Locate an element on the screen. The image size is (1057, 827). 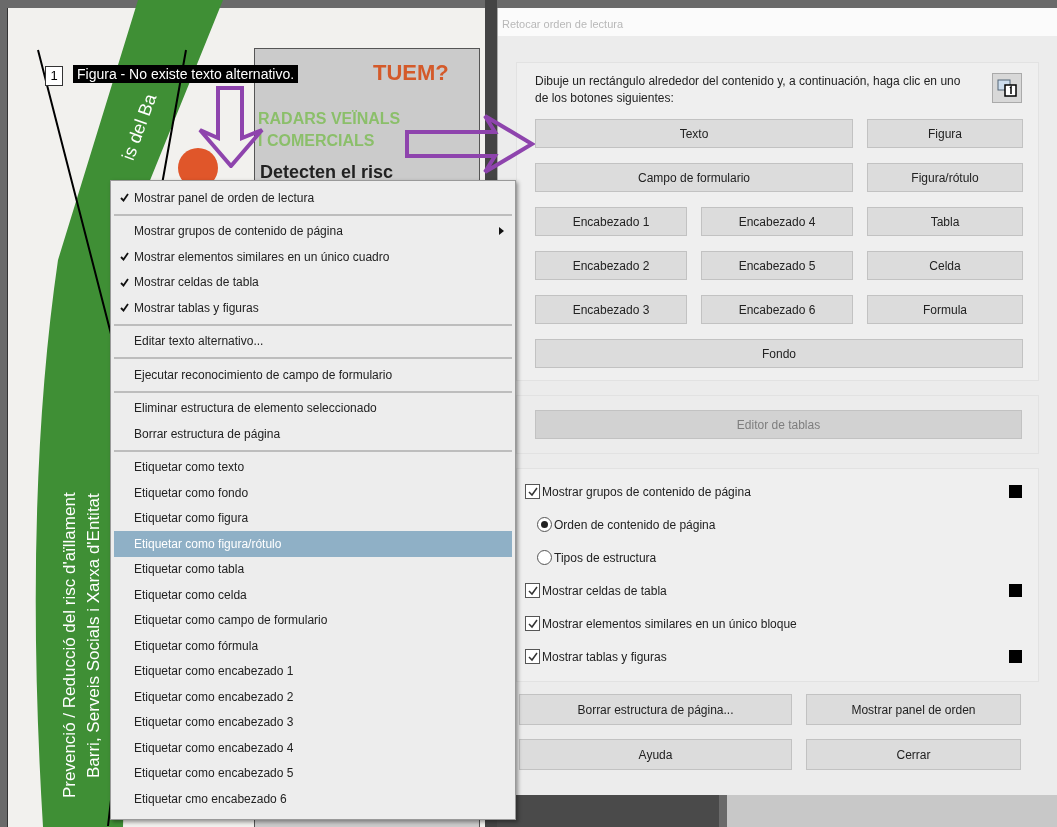
option-label: Orden de contenido de página is located at coordinates (635, 524).